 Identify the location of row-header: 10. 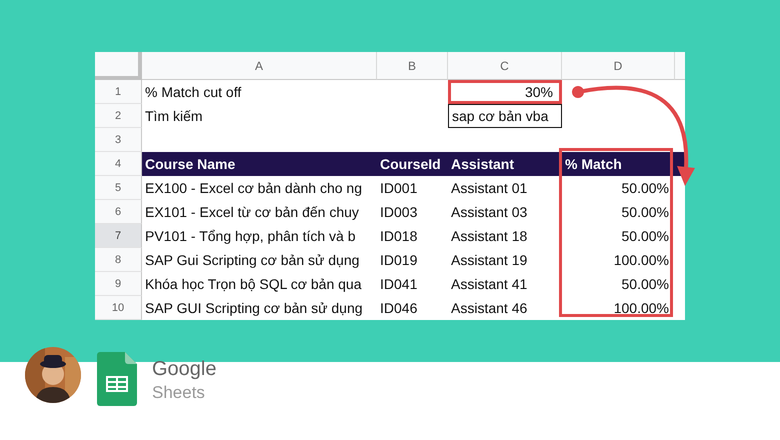
(118, 308).